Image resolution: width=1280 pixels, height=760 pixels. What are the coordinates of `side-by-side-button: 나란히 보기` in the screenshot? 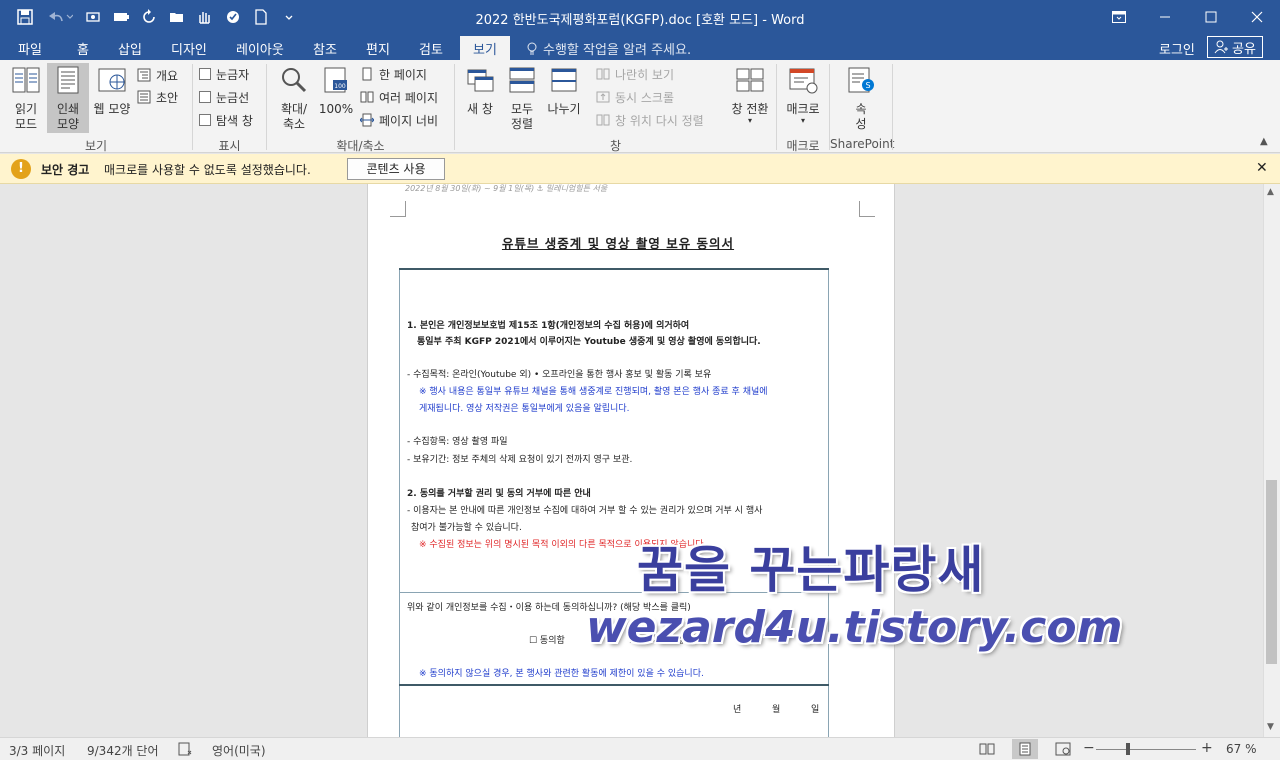 It's located at (635, 74).